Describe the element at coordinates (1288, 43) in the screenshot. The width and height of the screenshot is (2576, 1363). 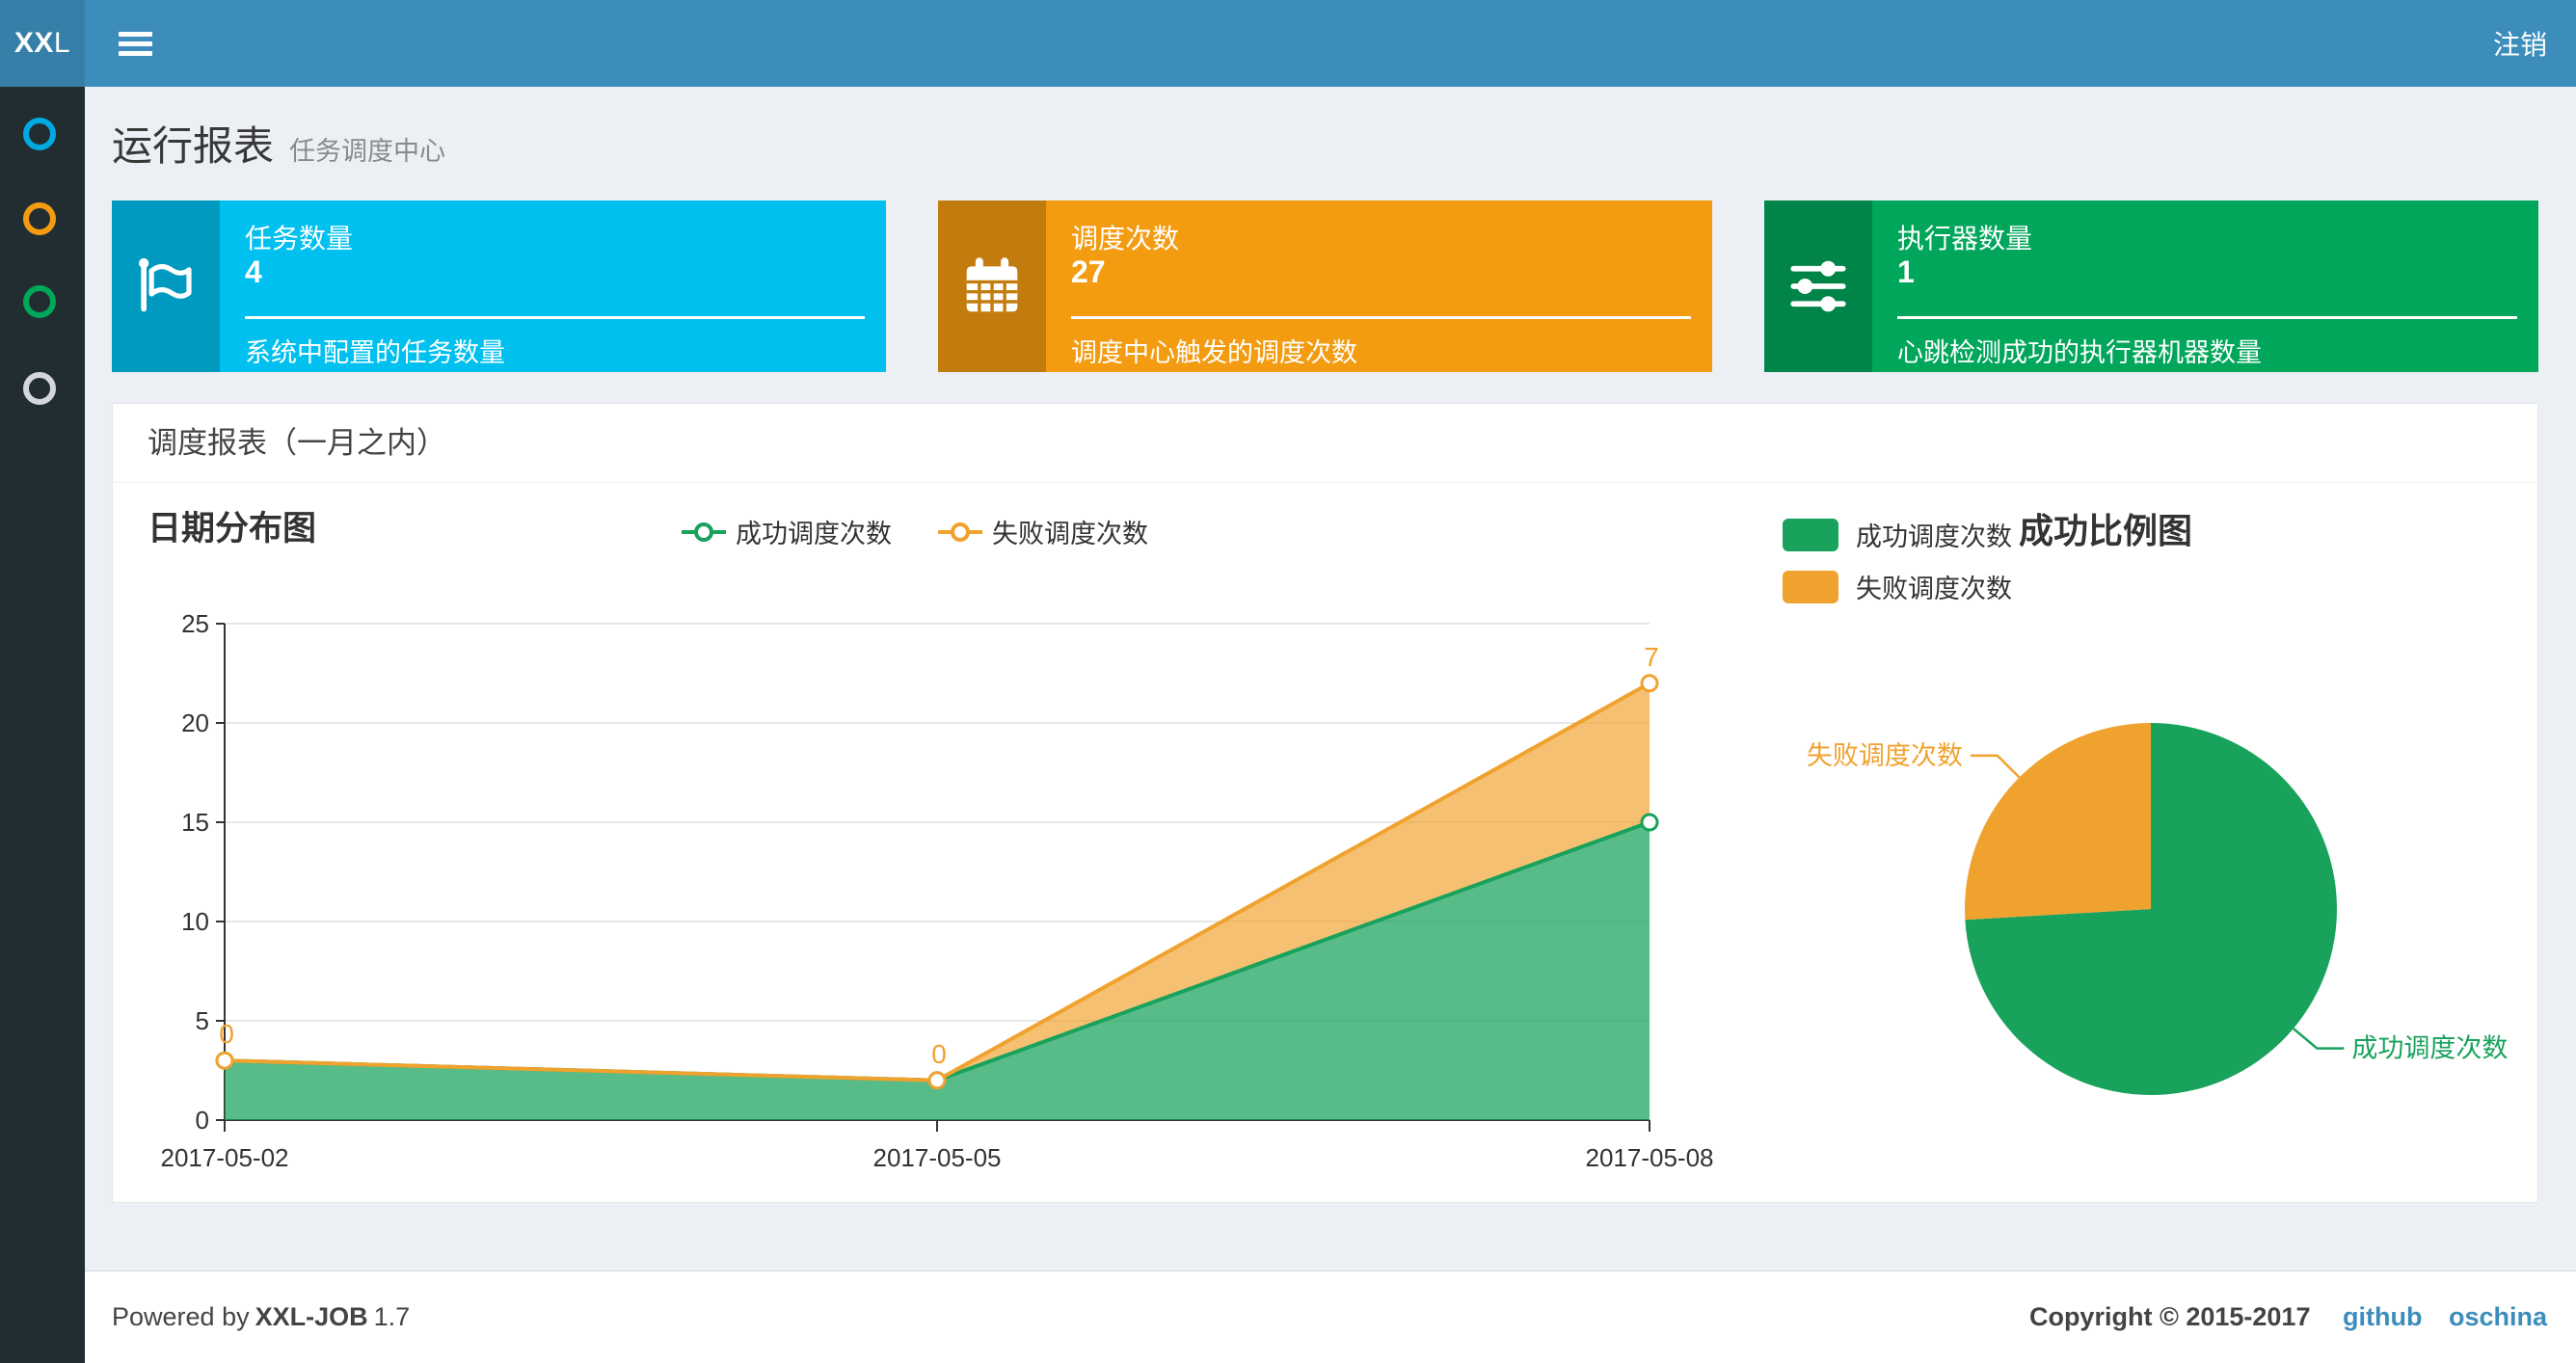
I see `top-navbar: XX L 注销` at that location.